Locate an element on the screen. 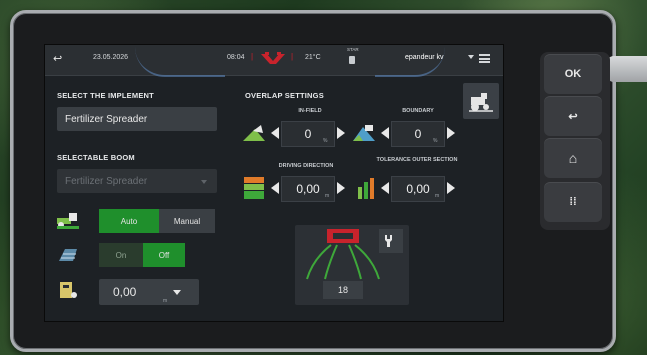 The image size is (647, 355). tolerance-decrease-button is located at coordinates (385, 188).